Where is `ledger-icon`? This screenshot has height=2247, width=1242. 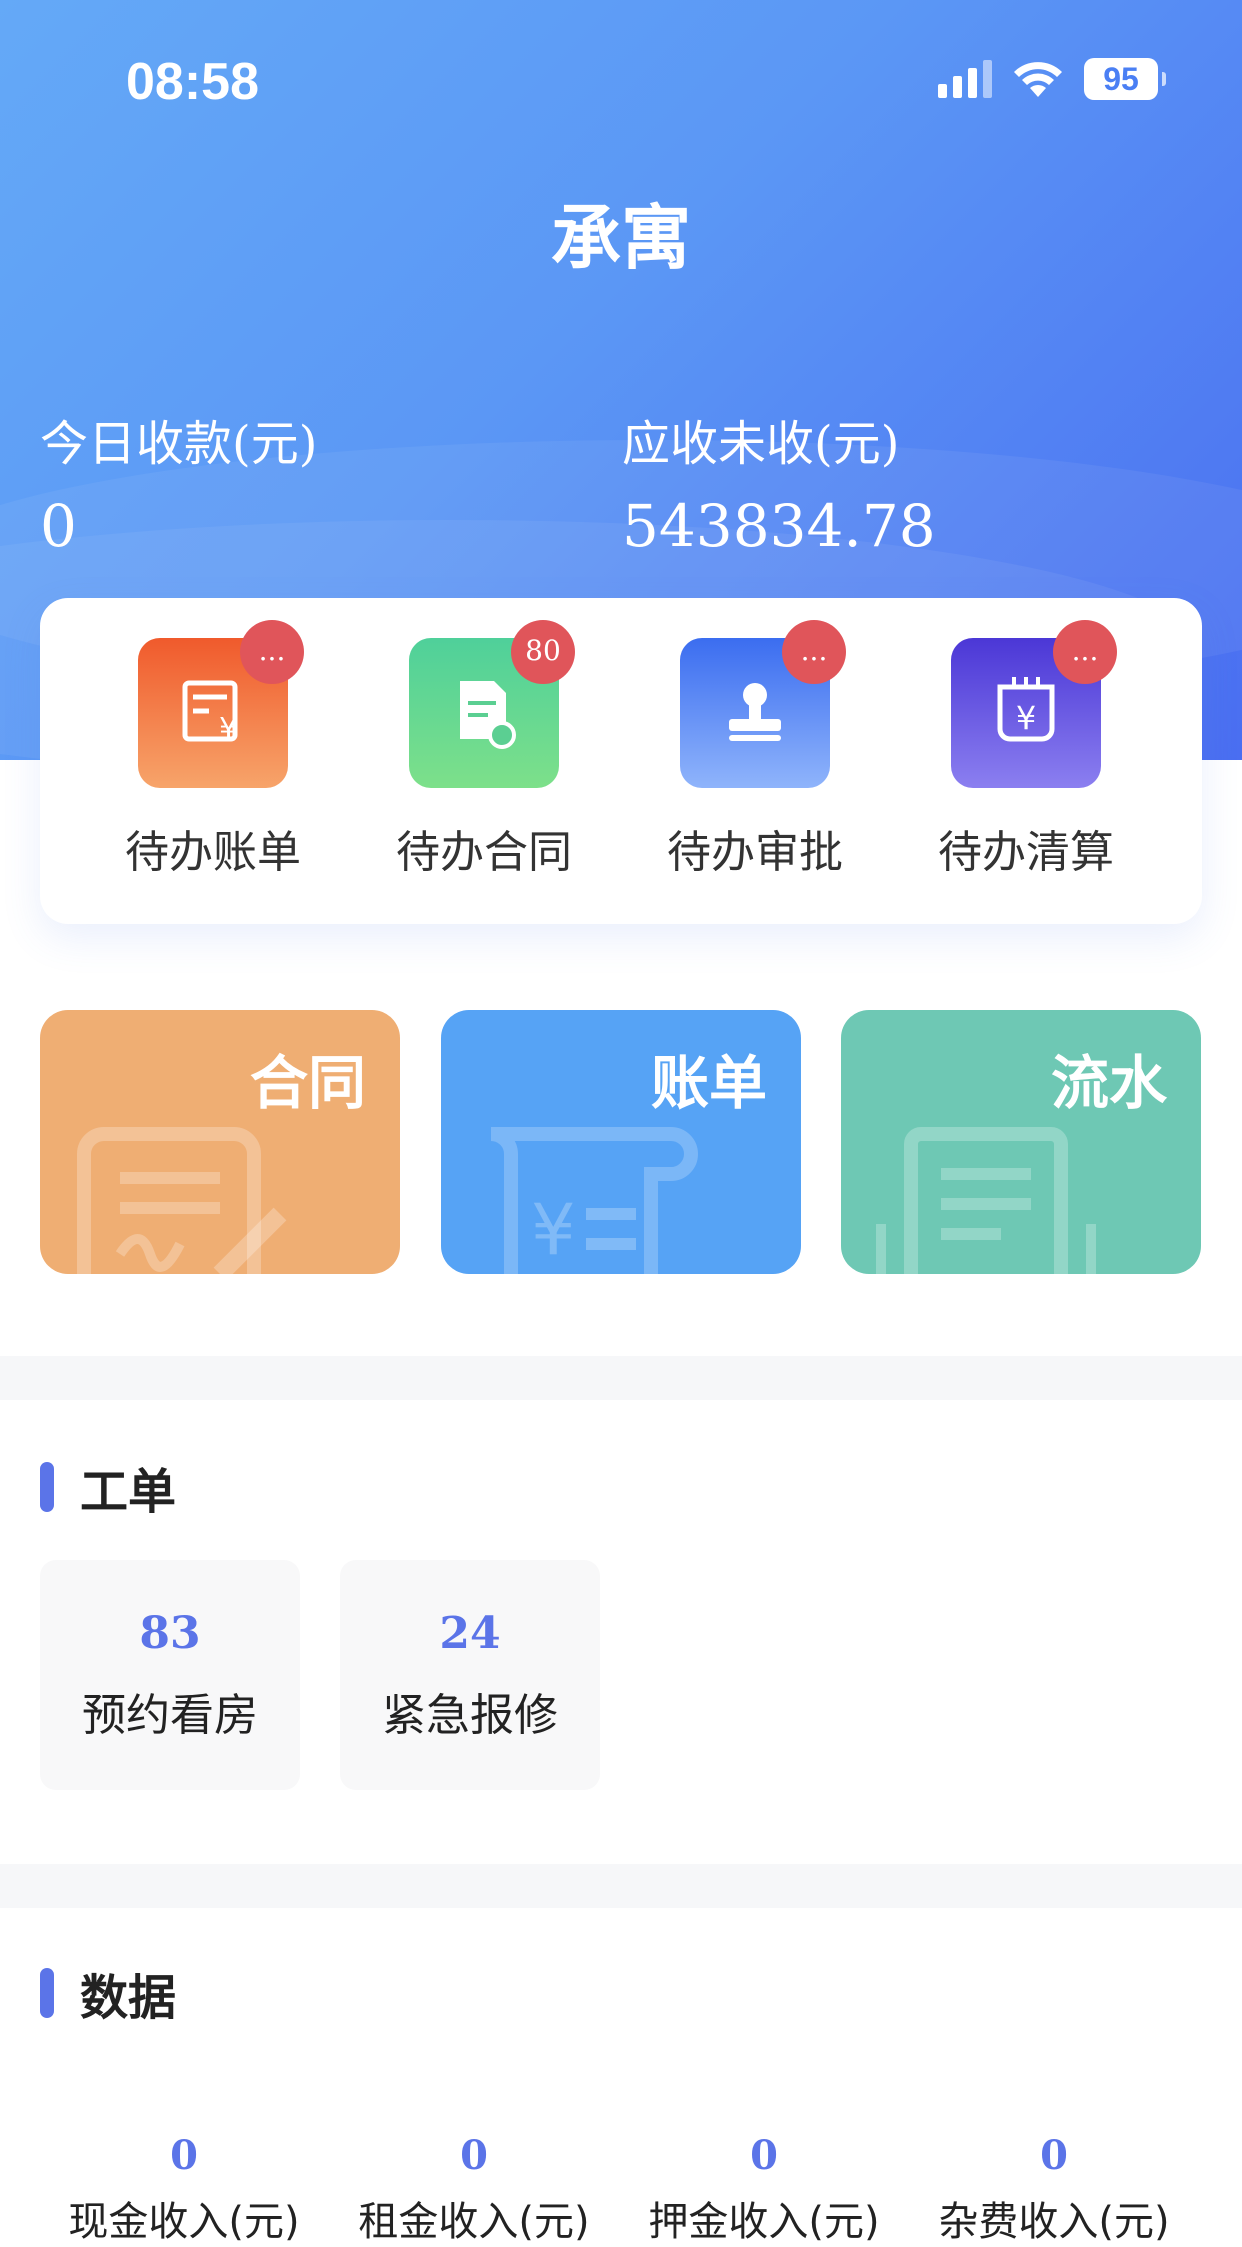
ledger-icon is located at coordinates (986, 1200).